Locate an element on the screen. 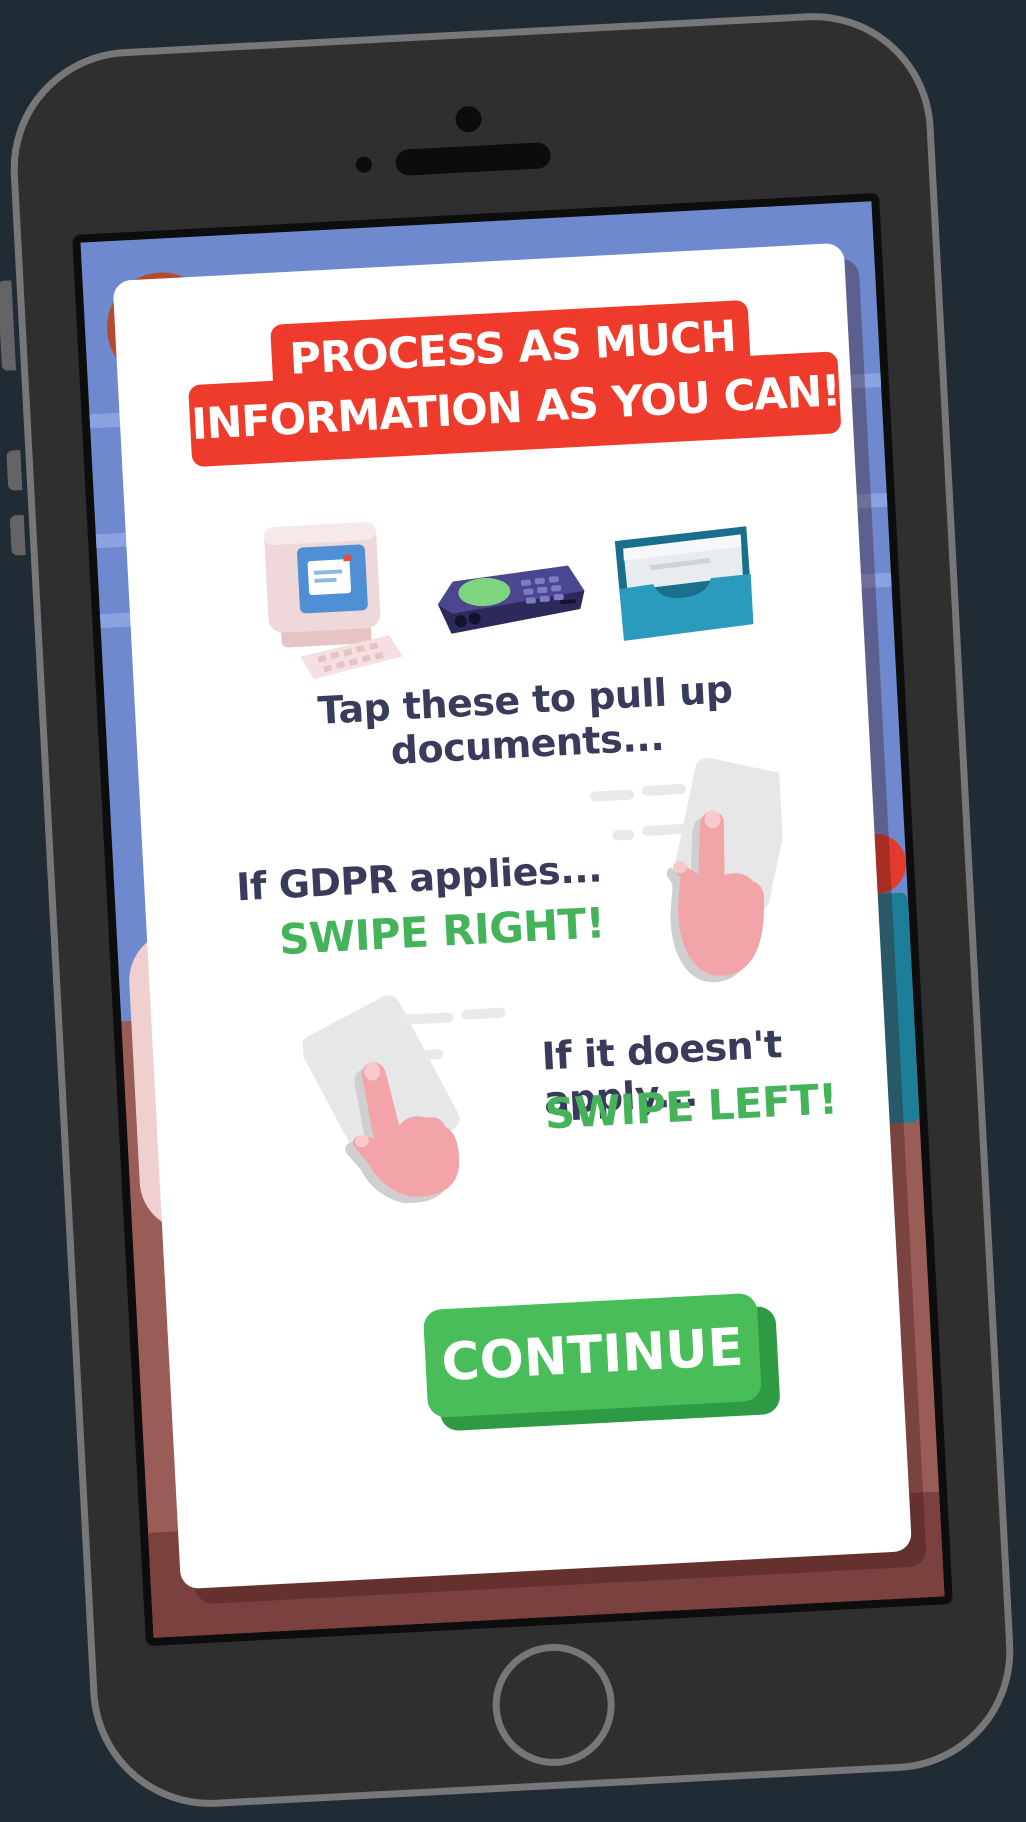 The height and width of the screenshot is (1822, 1026). volume-up-button is located at coordinates (14, 470).